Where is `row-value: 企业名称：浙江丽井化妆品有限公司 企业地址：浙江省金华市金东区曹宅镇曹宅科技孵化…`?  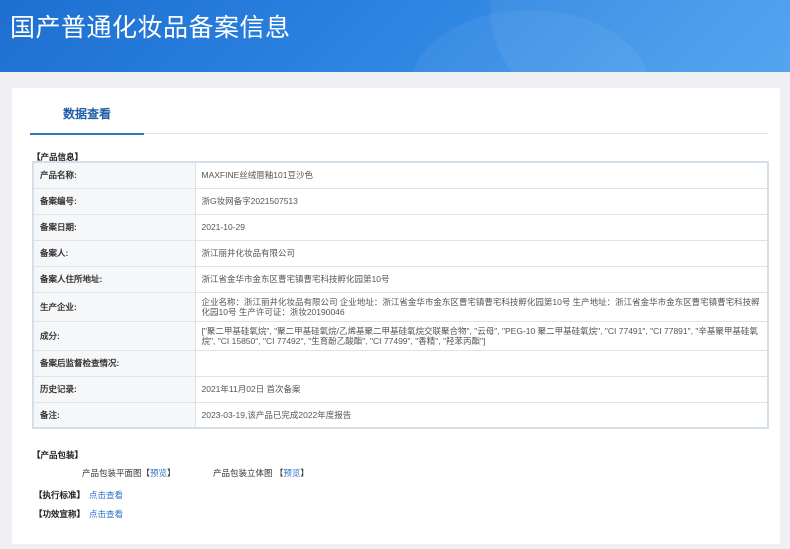 row-value: 企业名称：浙江丽井化妆品有限公司 企业地址：浙江省金华市金东区曹宅镇曹宅科技孵化… is located at coordinates (481, 306).